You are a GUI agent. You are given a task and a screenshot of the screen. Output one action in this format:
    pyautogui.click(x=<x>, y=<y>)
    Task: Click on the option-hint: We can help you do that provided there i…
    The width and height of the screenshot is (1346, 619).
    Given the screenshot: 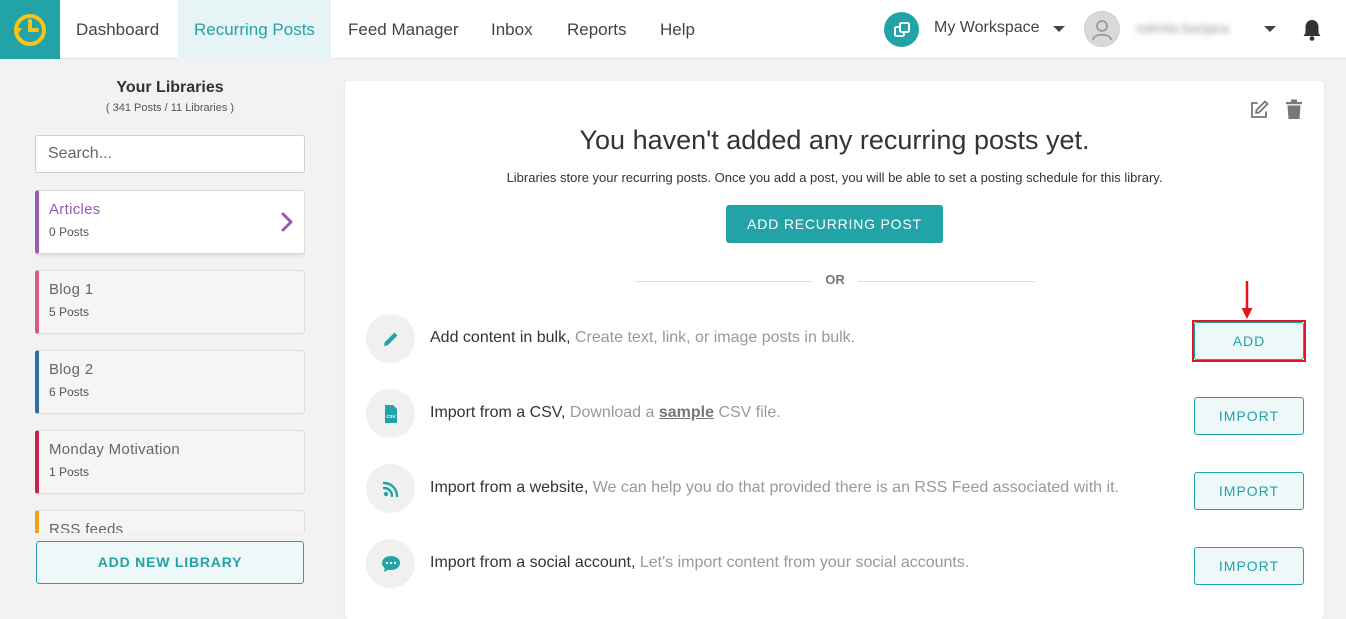 What is the action you would take?
    pyautogui.click(x=855, y=487)
    